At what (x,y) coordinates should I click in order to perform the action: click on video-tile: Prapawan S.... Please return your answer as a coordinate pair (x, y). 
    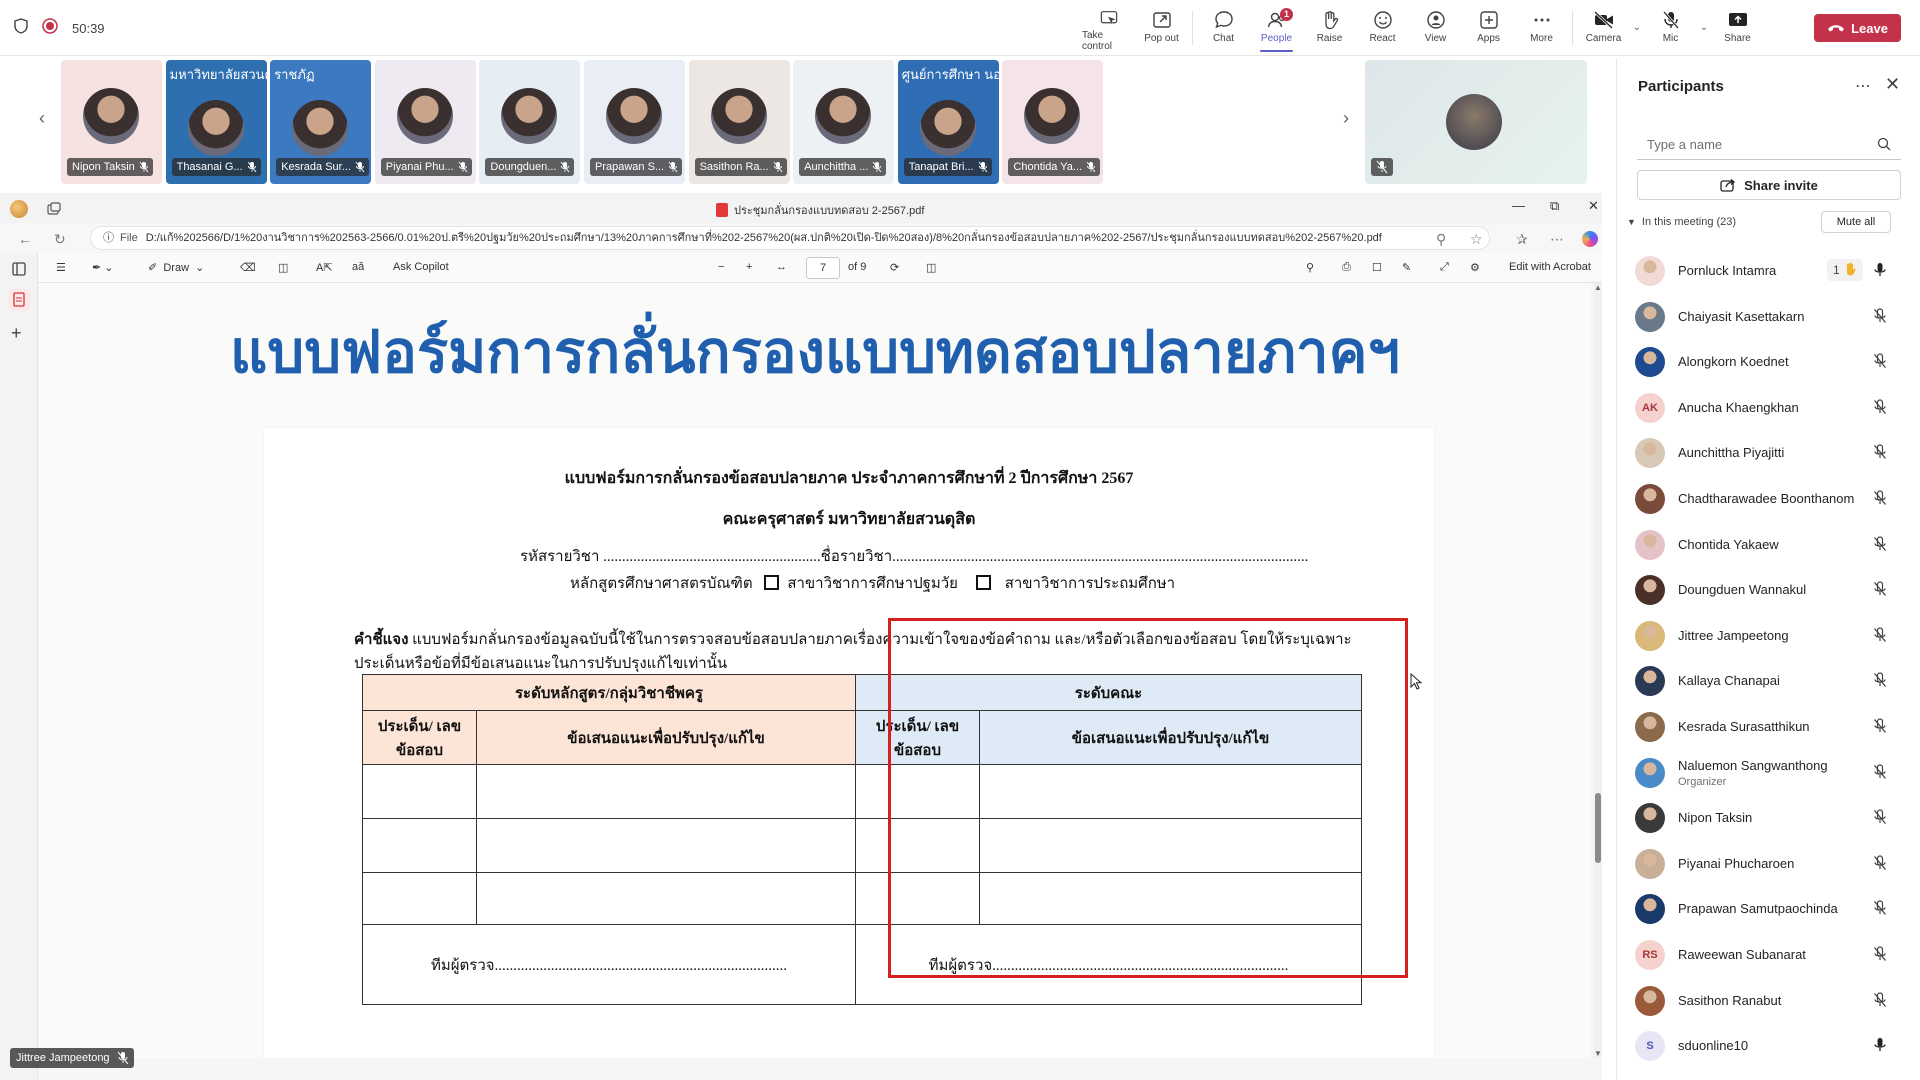
    Looking at the image, I should click on (634, 122).